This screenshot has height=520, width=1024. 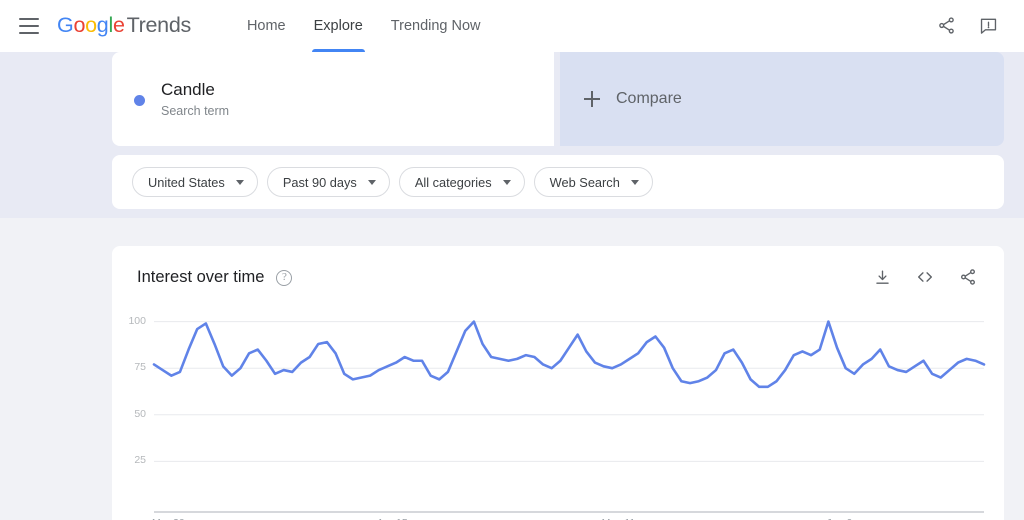 What do you see at coordinates (266, 26) in the screenshot?
I see `nav-tab-home: Home` at bounding box center [266, 26].